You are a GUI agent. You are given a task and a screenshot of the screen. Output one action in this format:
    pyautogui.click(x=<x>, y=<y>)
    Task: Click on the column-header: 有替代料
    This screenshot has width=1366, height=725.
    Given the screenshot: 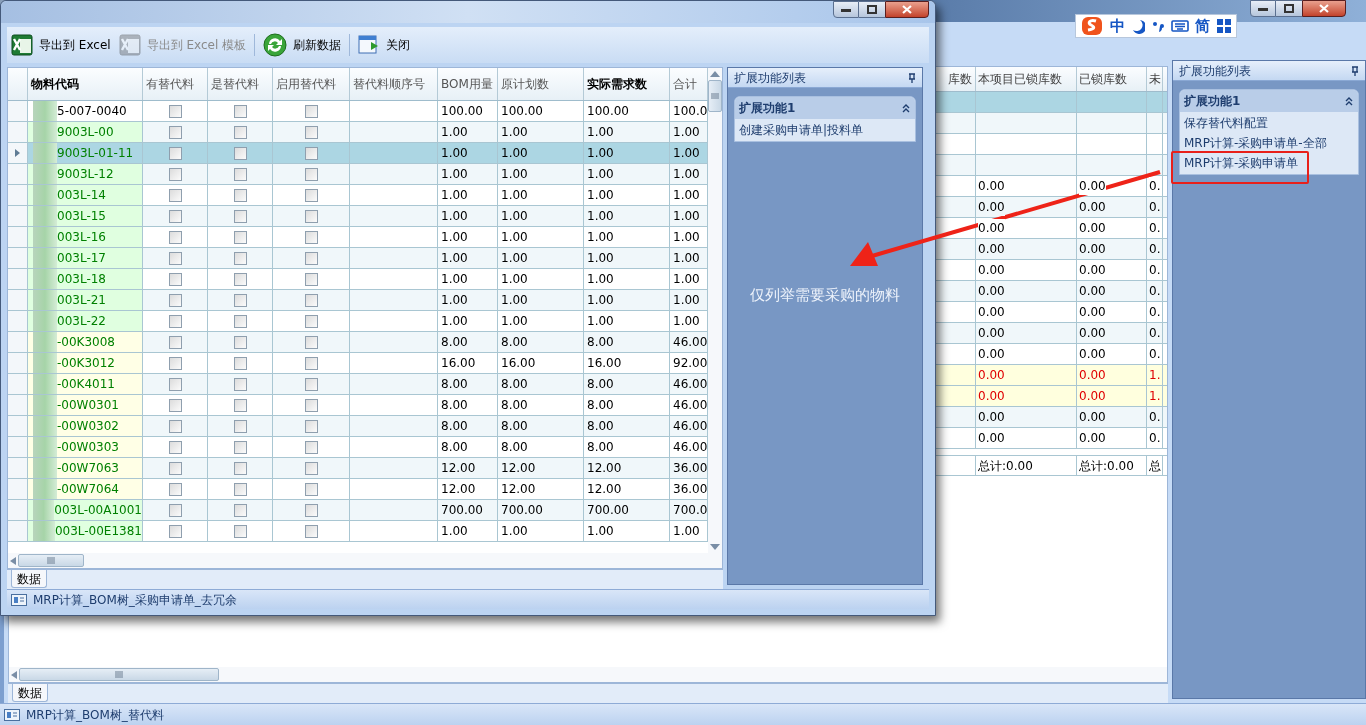 What is the action you would take?
    pyautogui.click(x=175, y=84)
    